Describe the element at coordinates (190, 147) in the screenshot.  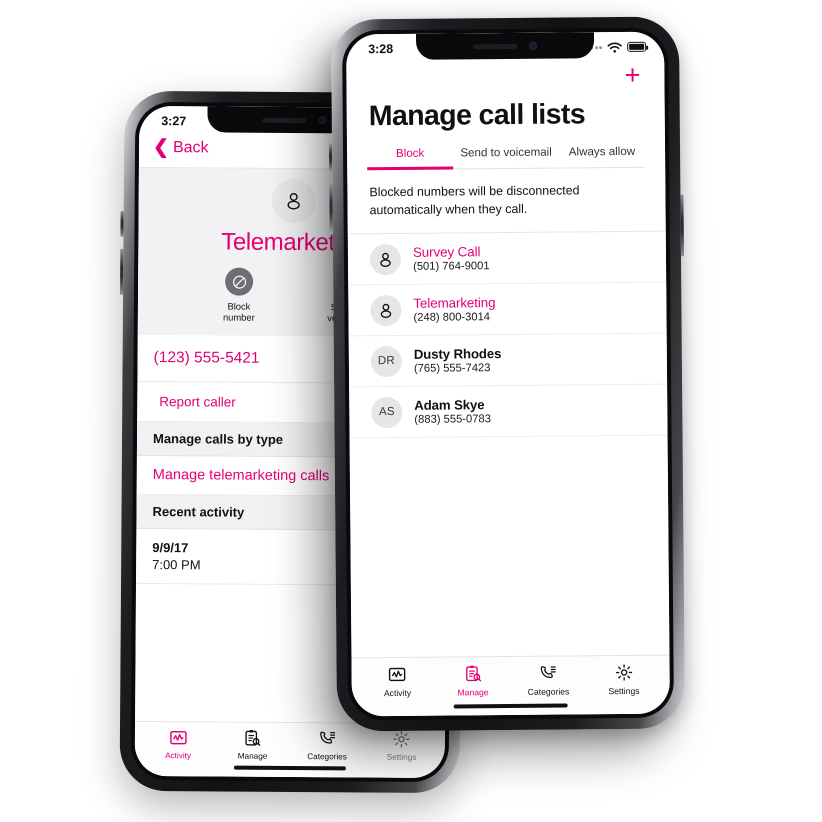
I see `back-button-label: Back` at that location.